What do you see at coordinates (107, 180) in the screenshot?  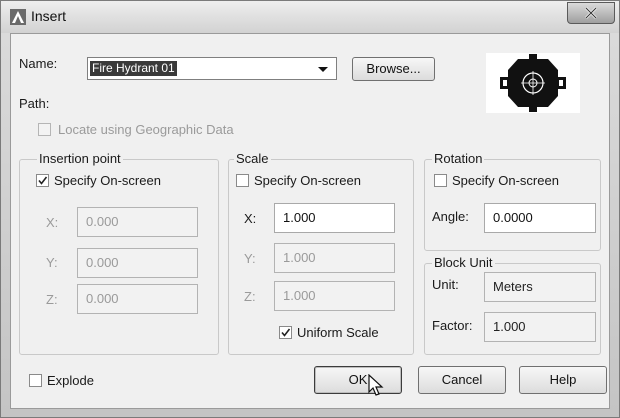 I see `insertion-specify-label: Specify On-screen` at bounding box center [107, 180].